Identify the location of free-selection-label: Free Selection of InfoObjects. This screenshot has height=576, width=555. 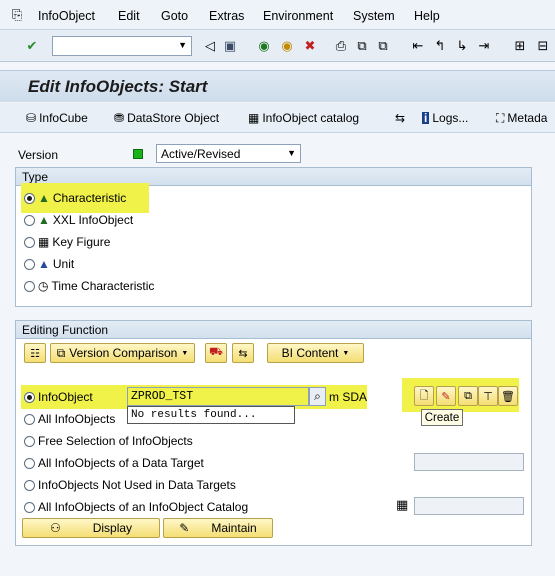
(115, 441).